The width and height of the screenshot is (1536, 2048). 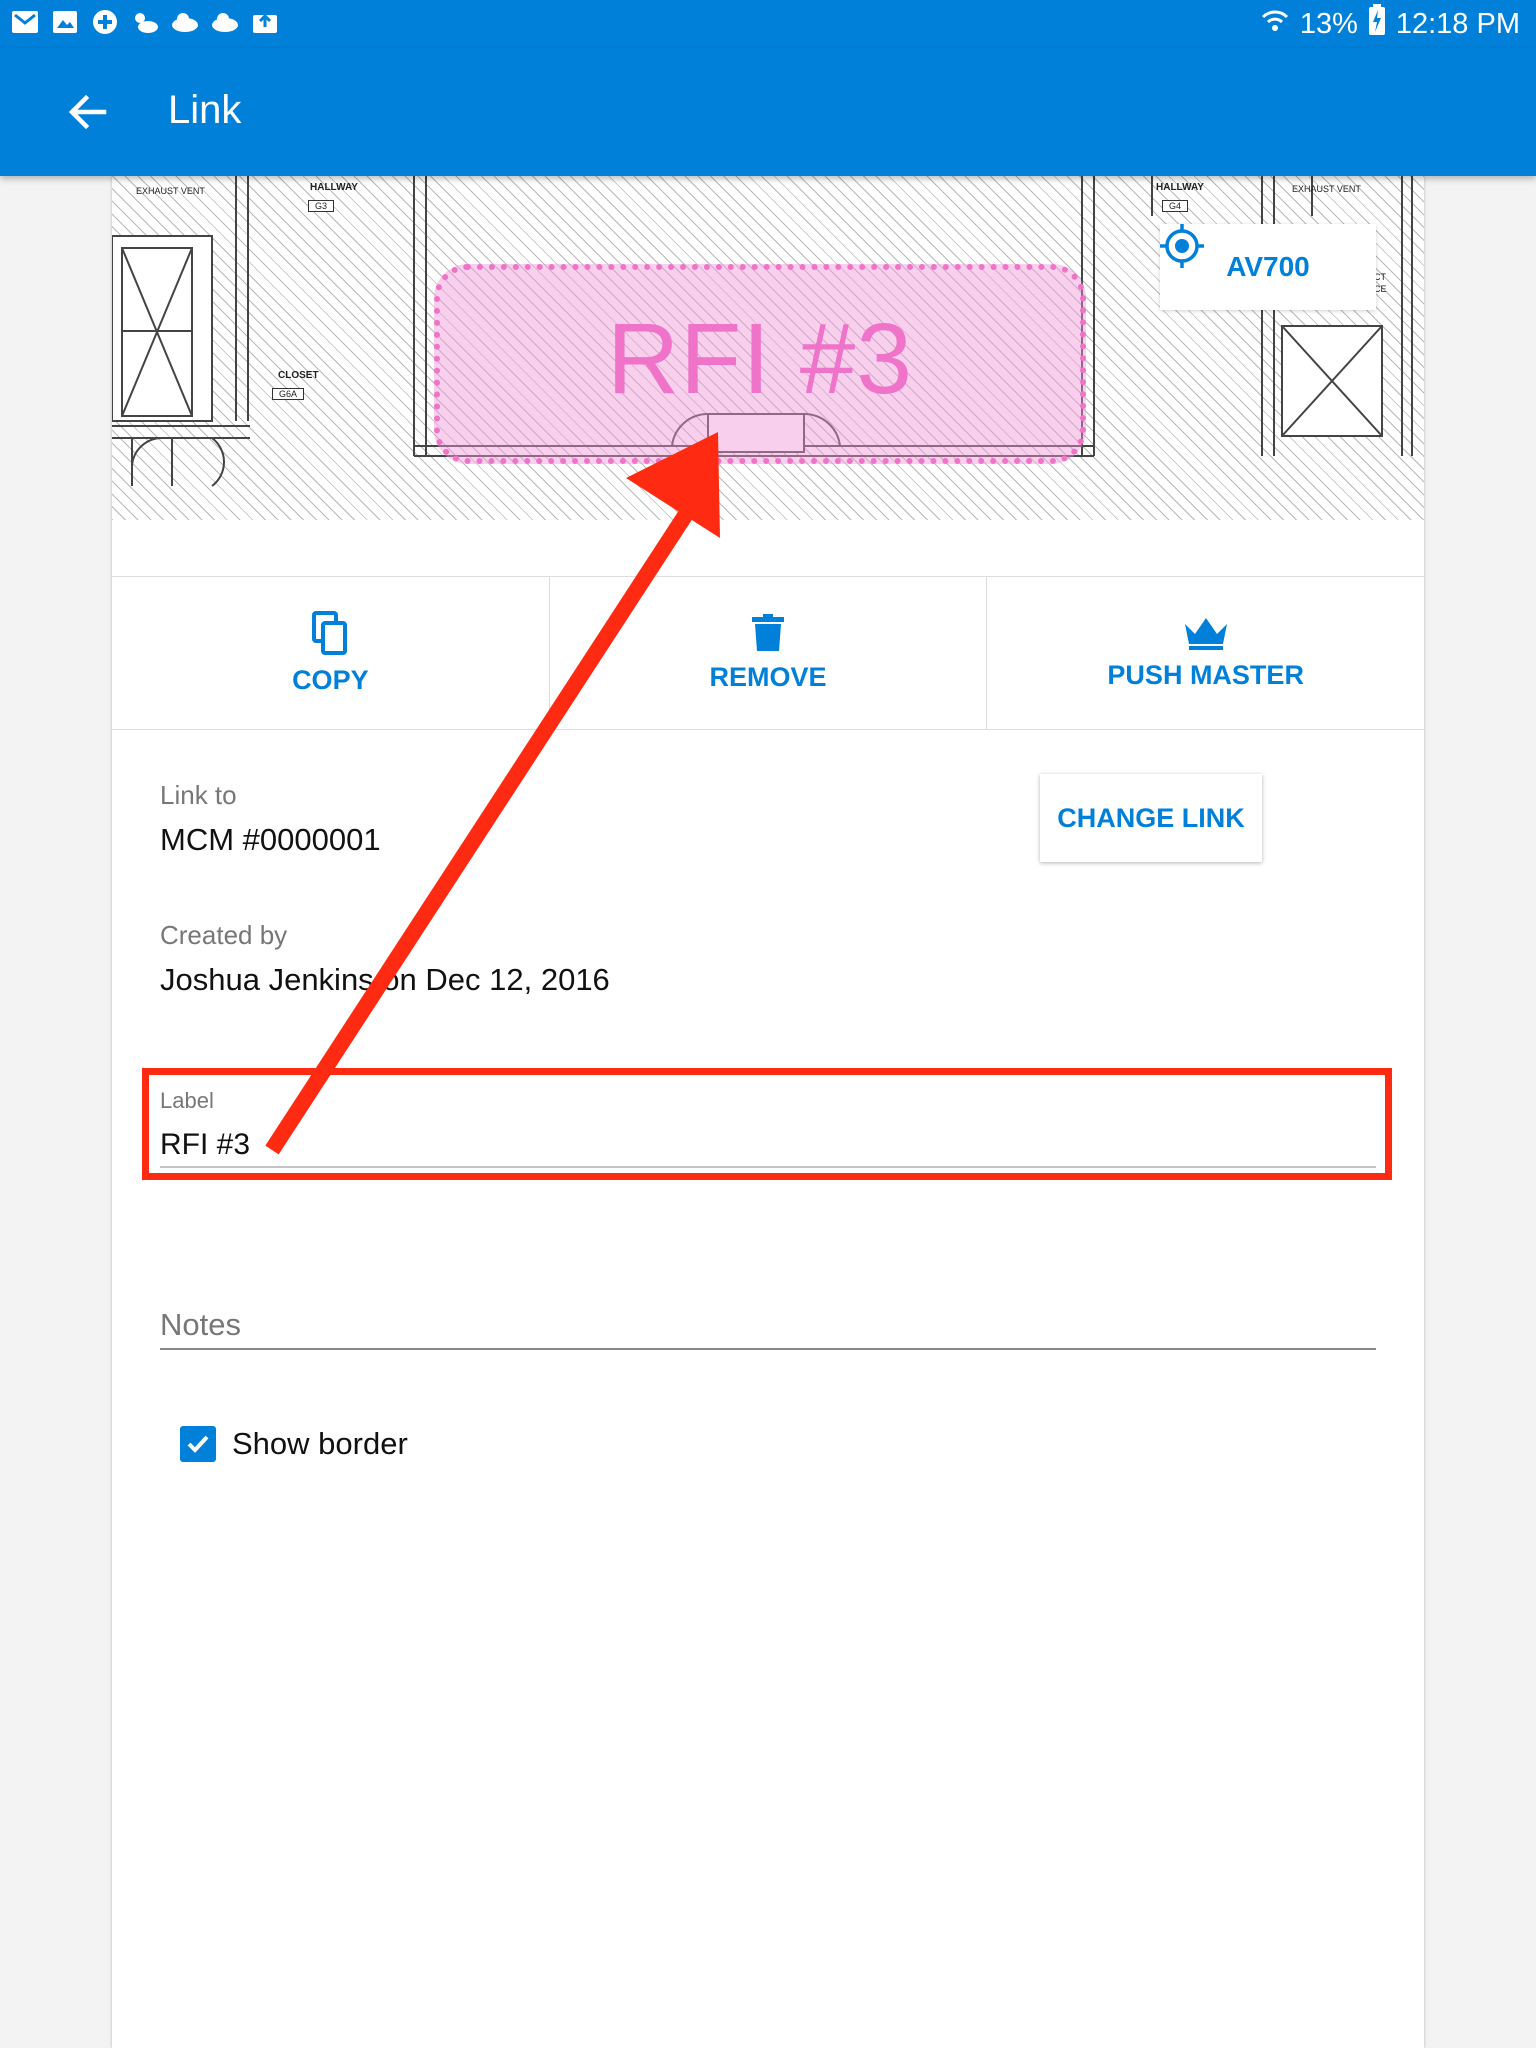 What do you see at coordinates (768, 632) in the screenshot?
I see `trash-icon` at bounding box center [768, 632].